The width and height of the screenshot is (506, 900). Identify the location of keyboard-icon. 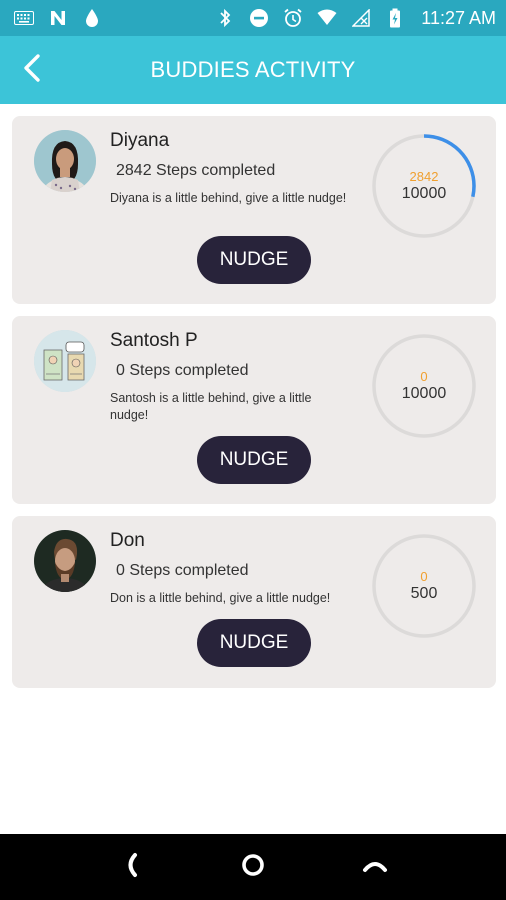
(24, 18).